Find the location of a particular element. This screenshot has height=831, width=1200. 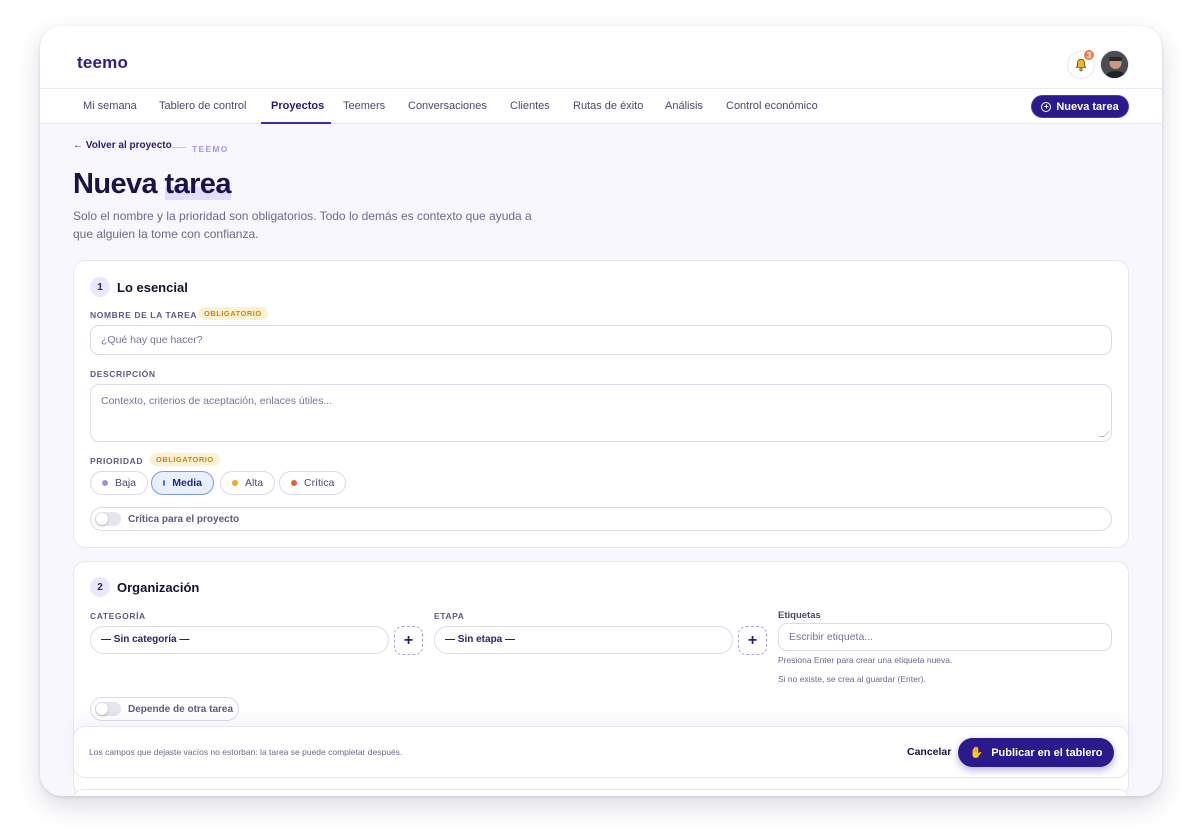

description-label: DESCRIPCIÓN is located at coordinates (123, 374).